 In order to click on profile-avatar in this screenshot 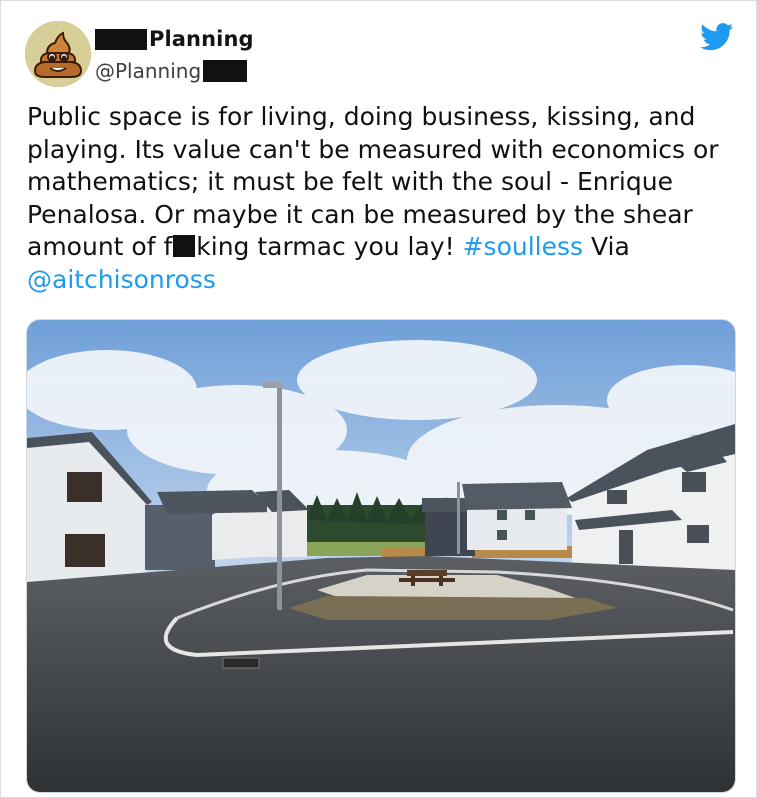, I will do `click(58, 54)`.